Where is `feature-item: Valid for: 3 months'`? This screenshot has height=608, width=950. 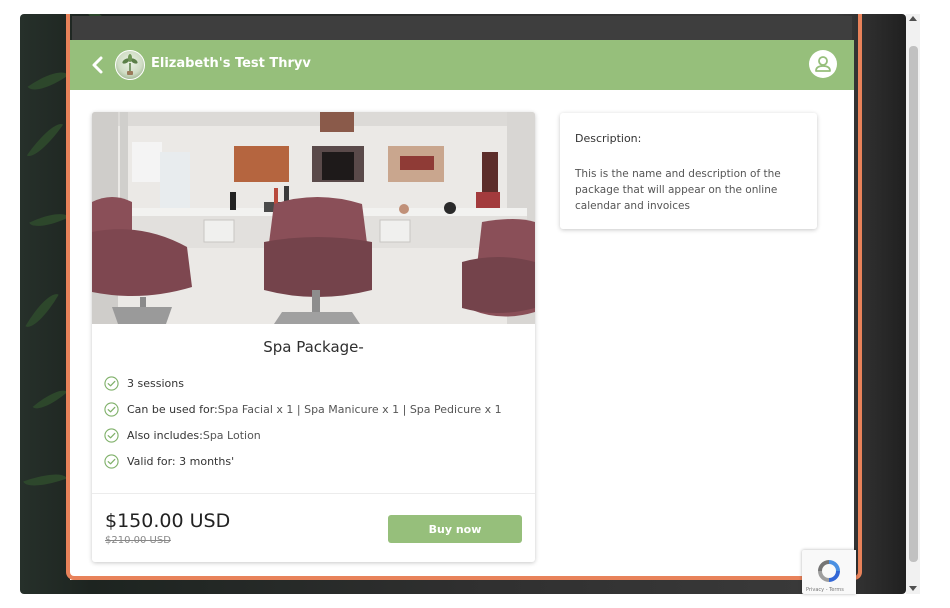
feature-item: Valid for: 3 months' is located at coordinates (169, 461).